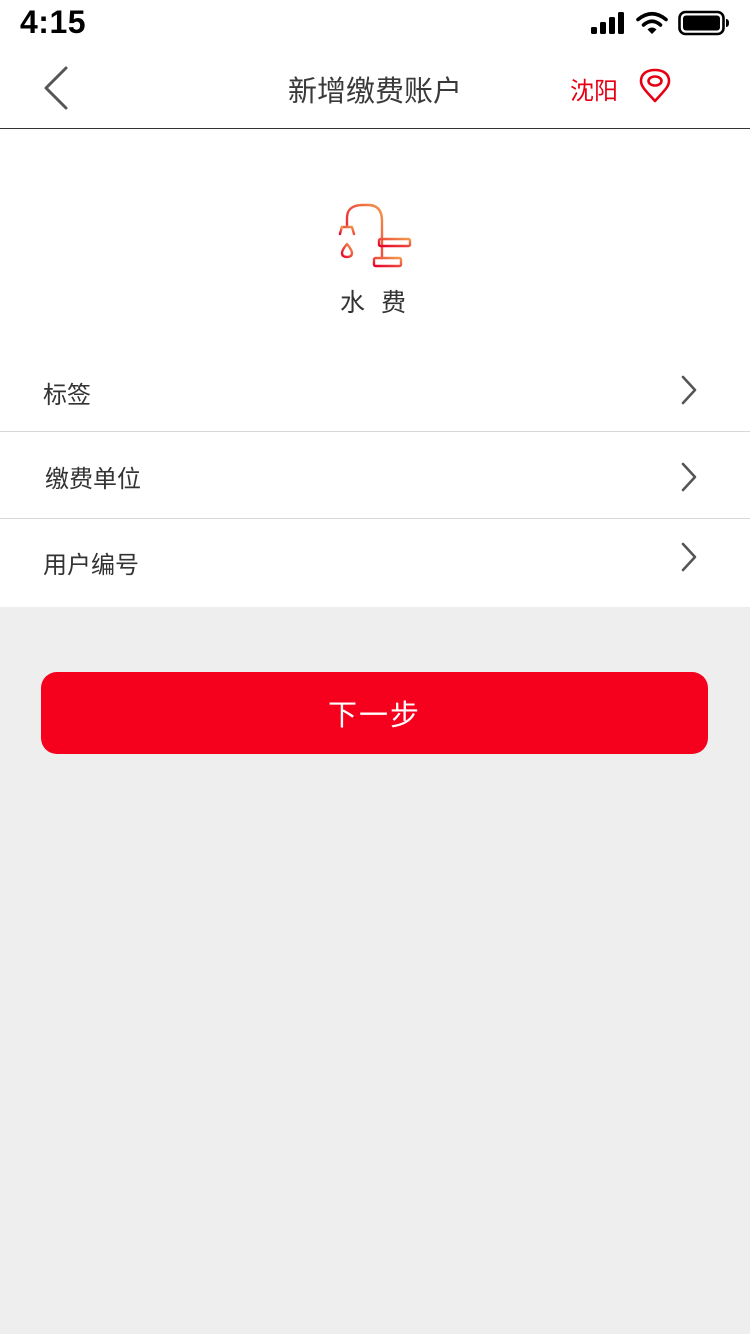 The height and width of the screenshot is (1334, 750). Describe the element at coordinates (652, 23) in the screenshot. I see `wifi-icon` at that location.